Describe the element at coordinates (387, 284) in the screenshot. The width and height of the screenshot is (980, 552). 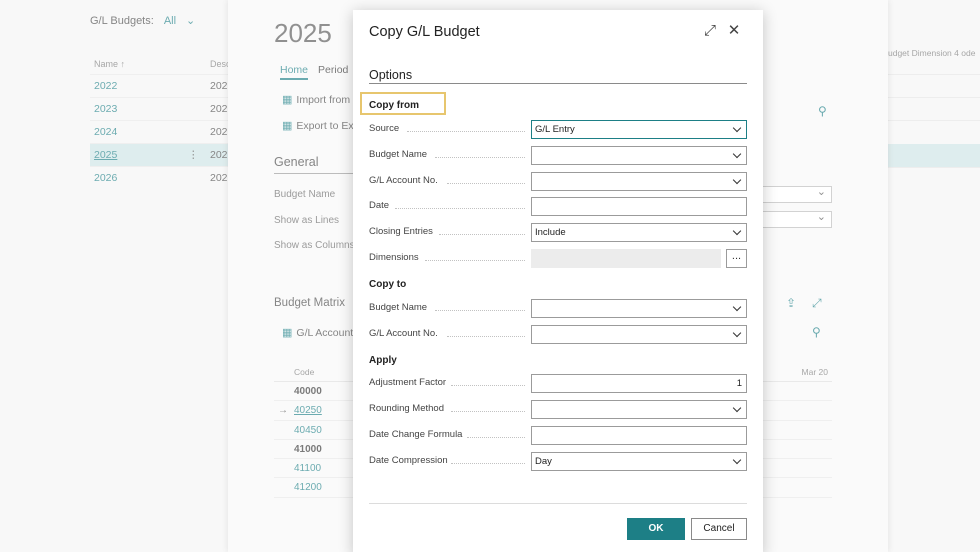
I see `copy-to-heading: Copy to` at that location.